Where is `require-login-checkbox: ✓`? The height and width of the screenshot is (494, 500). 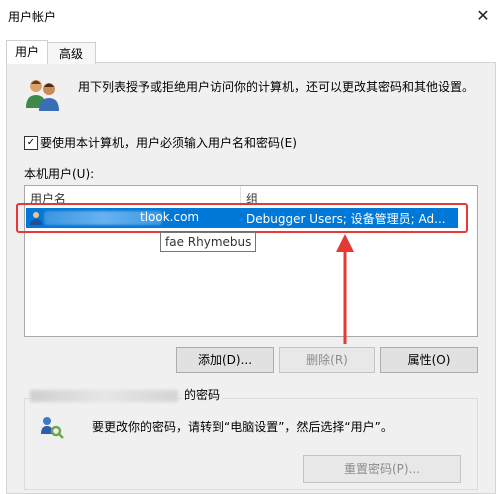
require-login-checkbox: ✓ is located at coordinates (31, 143).